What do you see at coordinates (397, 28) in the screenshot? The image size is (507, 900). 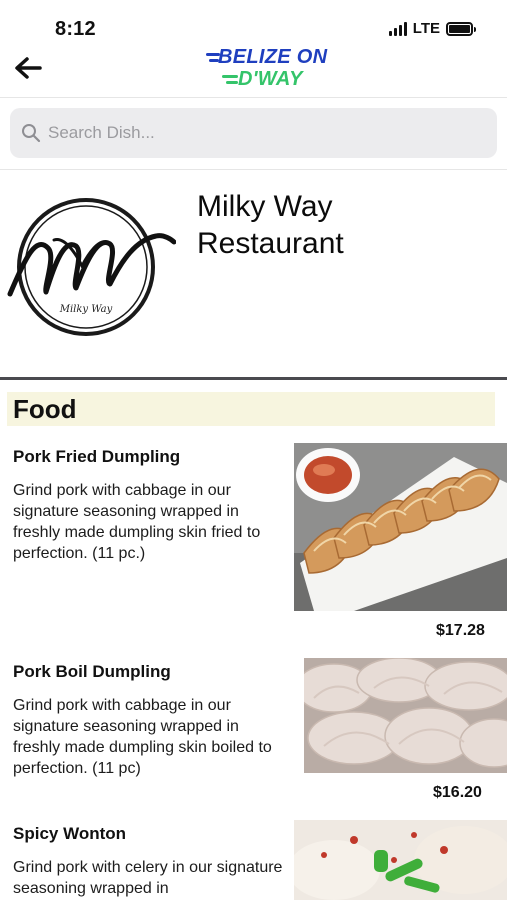 I see `signal-icon` at bounding box center [397, 28].